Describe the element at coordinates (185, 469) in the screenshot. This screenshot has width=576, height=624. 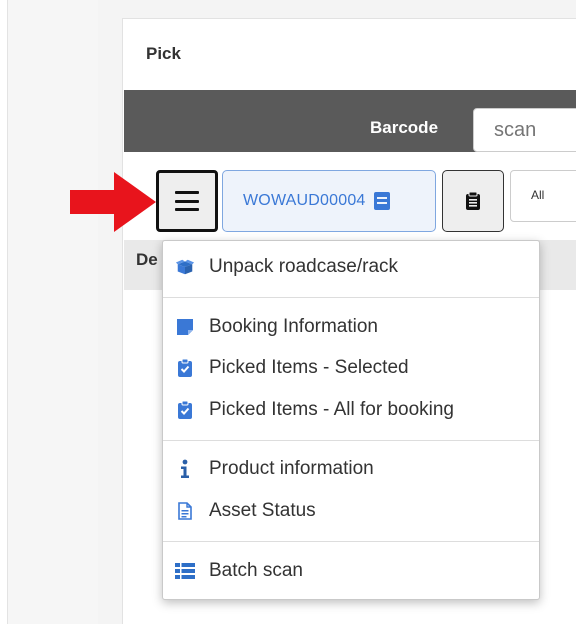
I see `info-icon` at that location.